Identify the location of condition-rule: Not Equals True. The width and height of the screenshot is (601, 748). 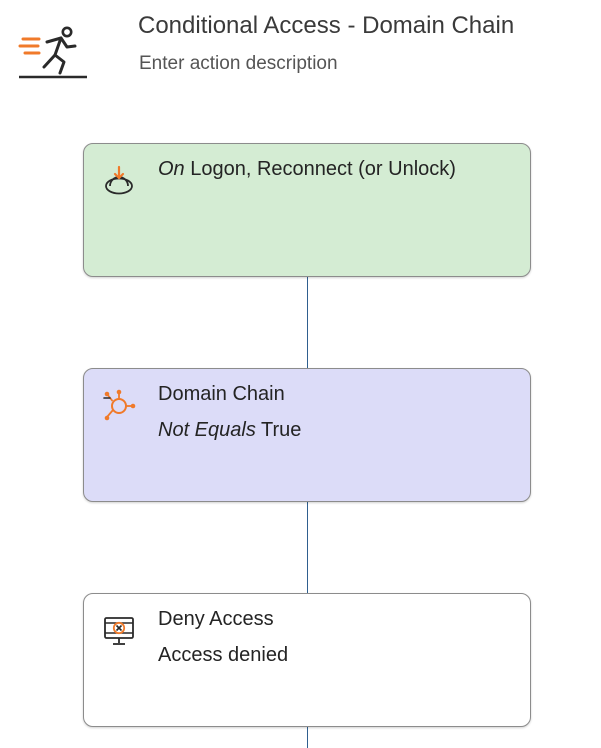
(229, 430).